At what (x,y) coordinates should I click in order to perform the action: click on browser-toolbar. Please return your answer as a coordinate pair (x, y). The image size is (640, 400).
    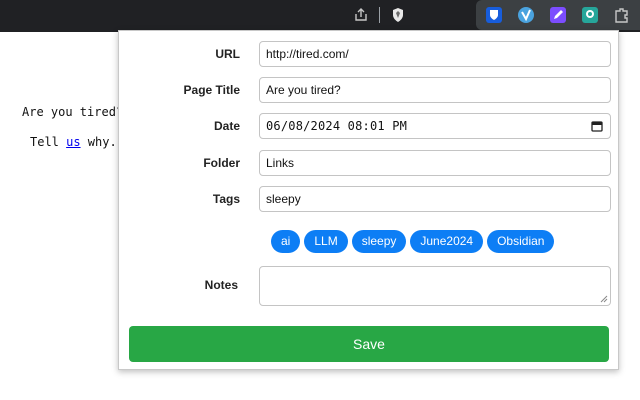
    Looking at the image, I should click on (320, 16).